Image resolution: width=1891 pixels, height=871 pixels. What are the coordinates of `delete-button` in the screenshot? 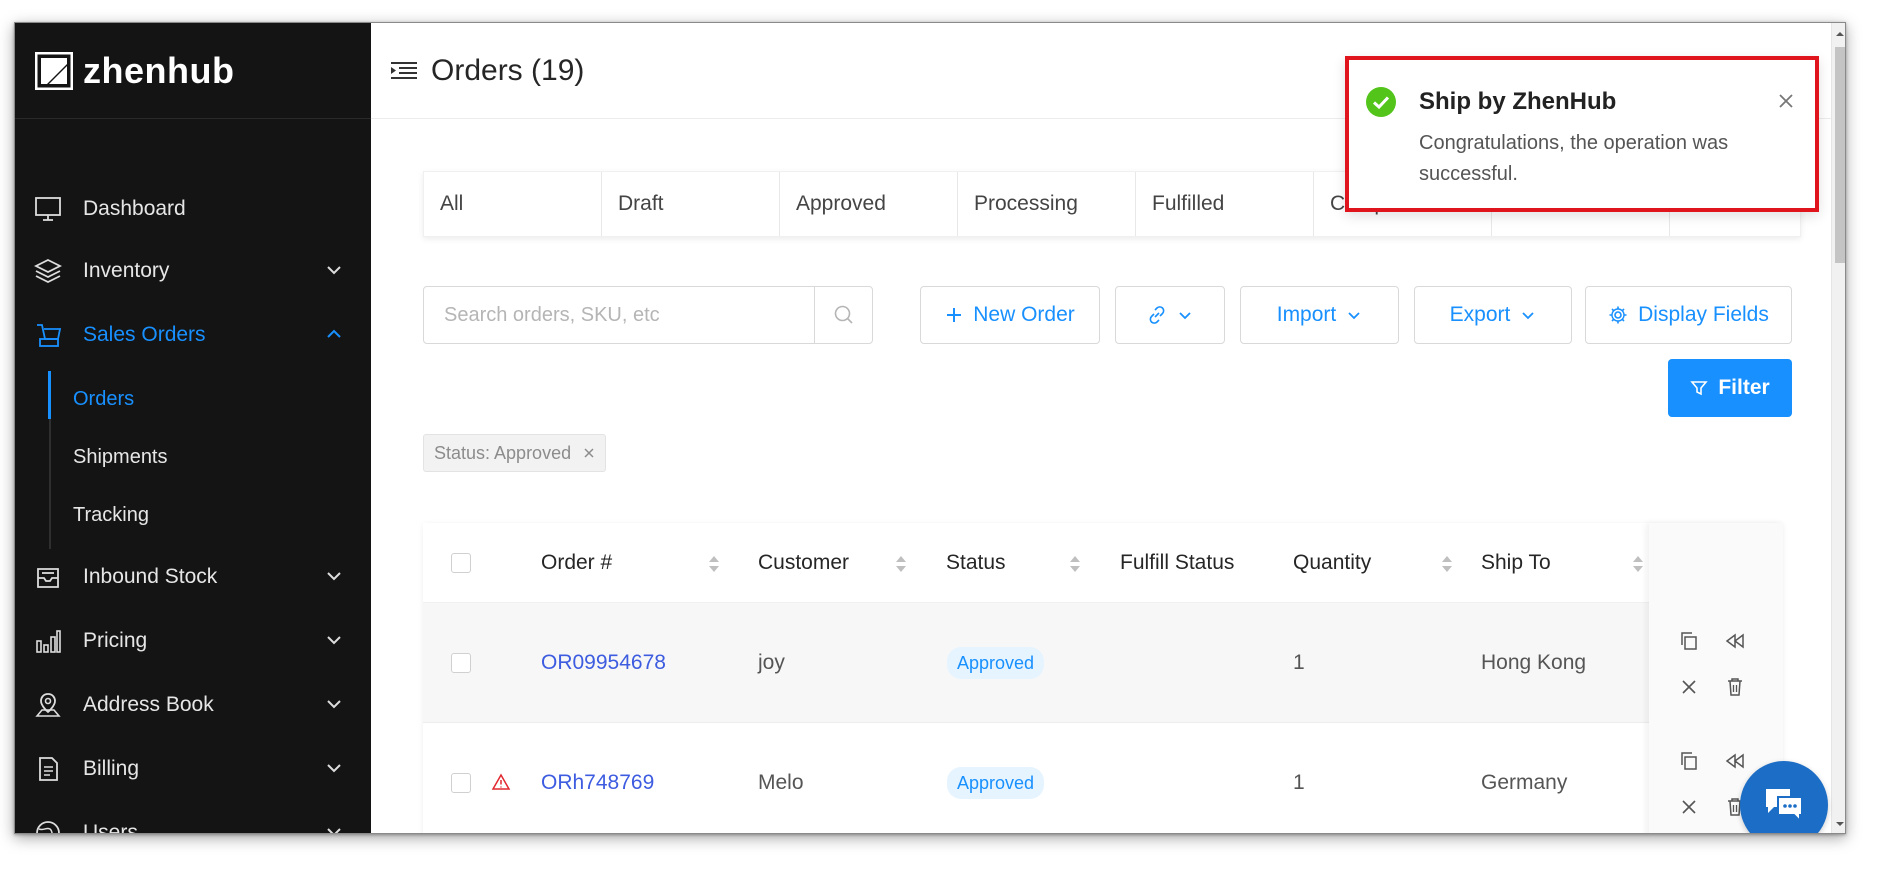 It's located at (1735, 687).